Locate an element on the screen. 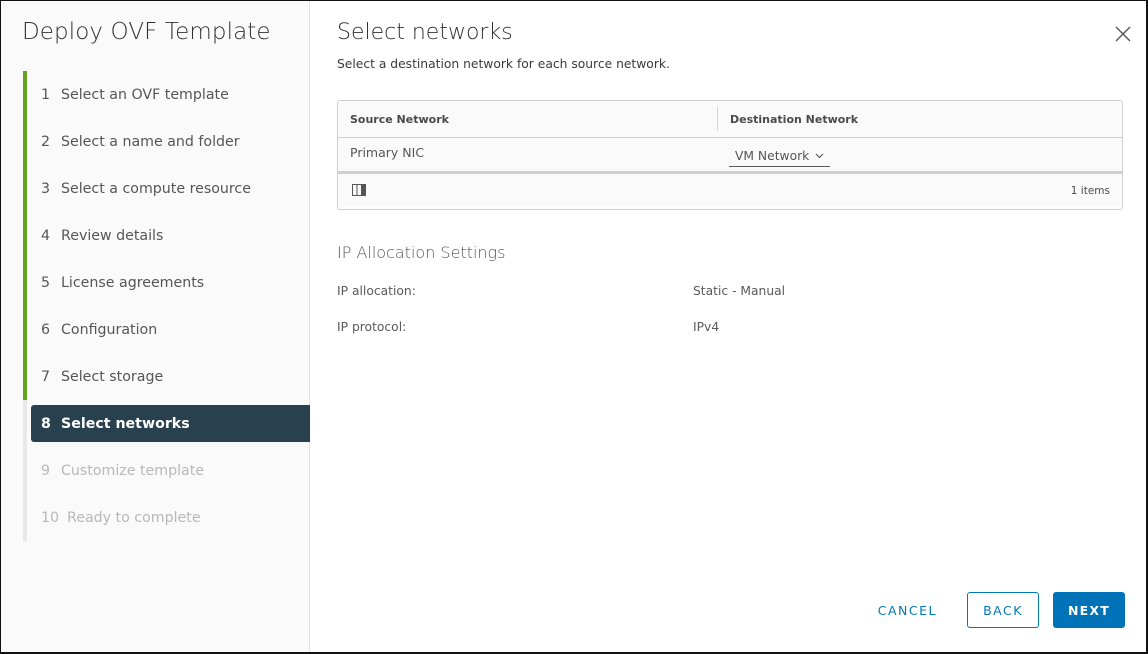  cancel-button: CANCEL is located at coordinates (907, 610).